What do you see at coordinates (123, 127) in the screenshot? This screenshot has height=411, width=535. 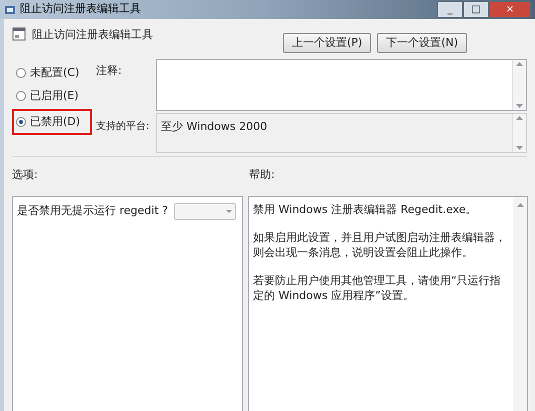 I see `platform-label: 支持的平台:` at bounding box center [123, 127].